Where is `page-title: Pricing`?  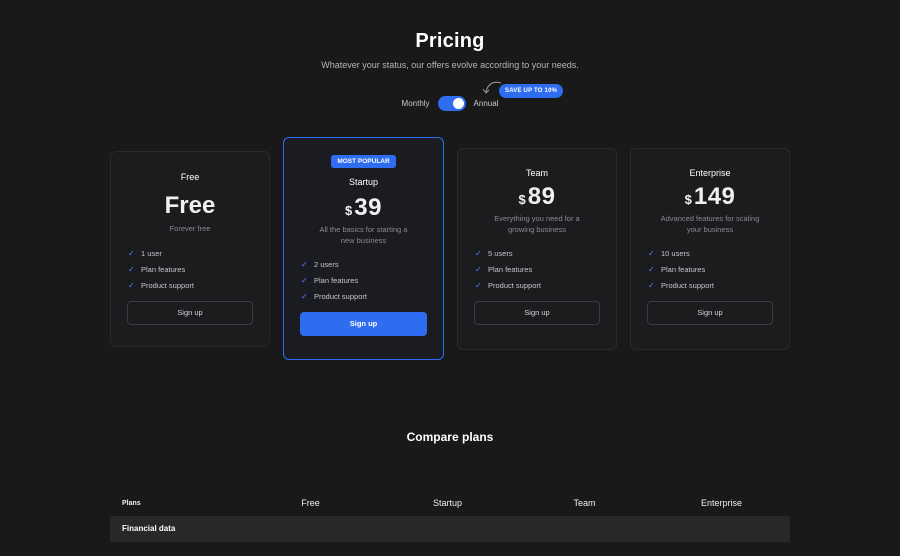
page-title: Pricing is located at coordinates (450, 41).